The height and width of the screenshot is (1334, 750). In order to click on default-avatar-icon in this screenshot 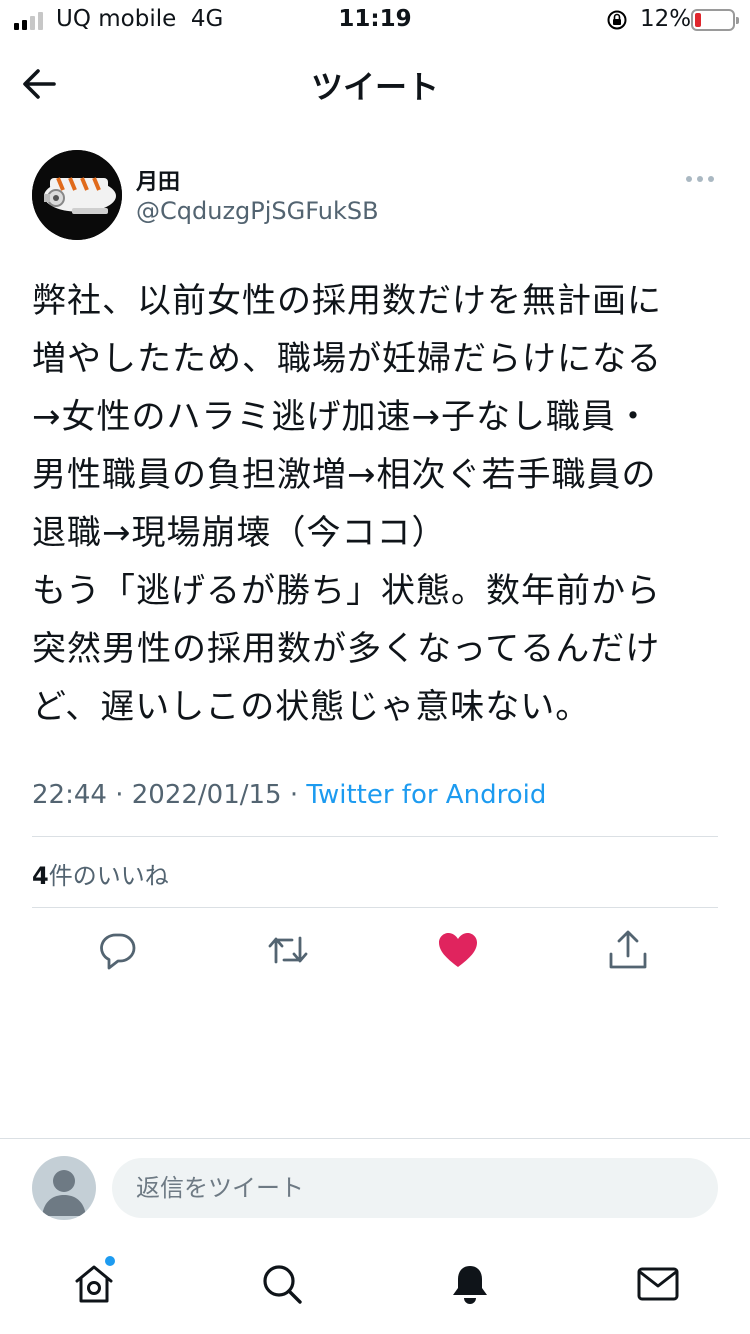, I will do `click(64, 1193)`.